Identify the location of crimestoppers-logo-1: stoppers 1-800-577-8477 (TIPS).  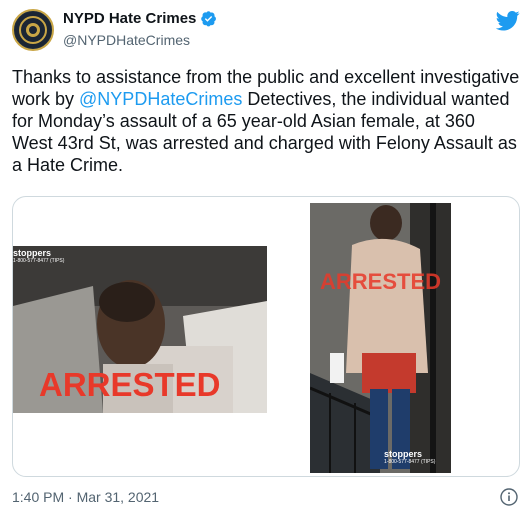
(38, 256).